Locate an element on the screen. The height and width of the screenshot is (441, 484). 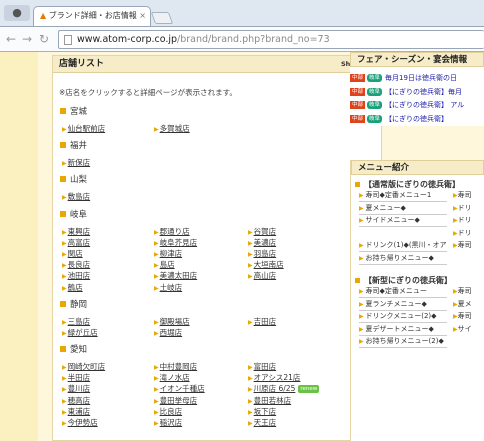
news-item: 中部 岐阜 【にぎりの徳兵衛】 is located at coordinates (417, 119).